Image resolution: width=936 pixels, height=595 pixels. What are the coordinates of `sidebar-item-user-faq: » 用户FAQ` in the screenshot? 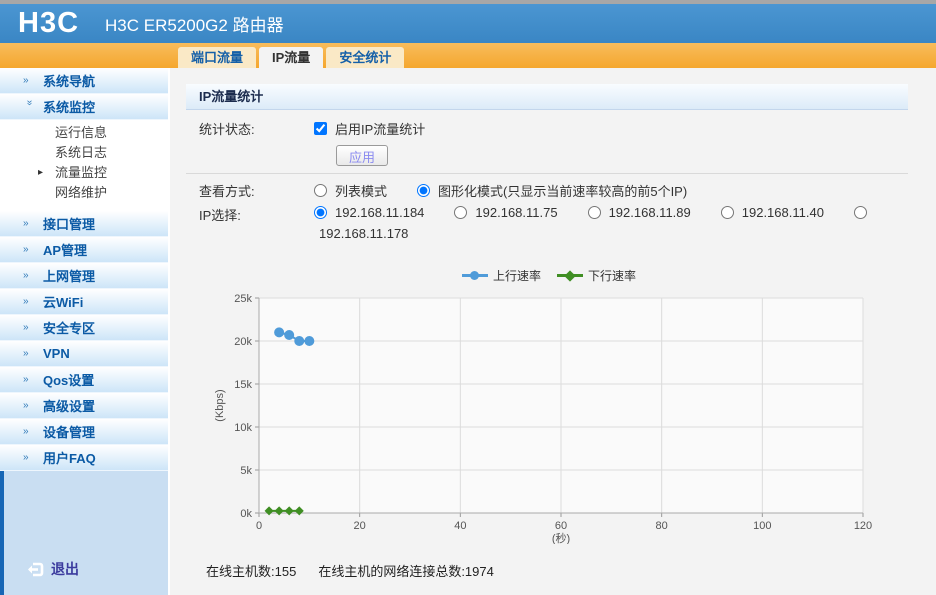 It's located at (84, 458).